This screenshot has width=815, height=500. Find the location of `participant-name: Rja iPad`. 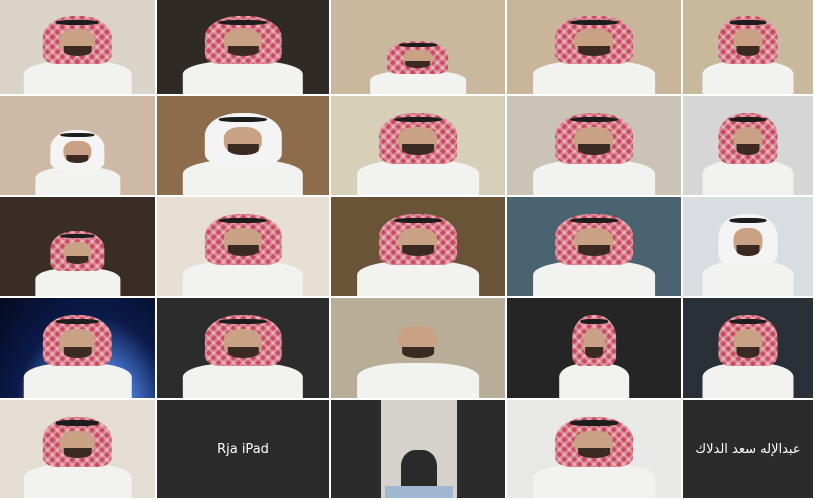

participant-name: Rja iPad is located at coordinates (243, 449).